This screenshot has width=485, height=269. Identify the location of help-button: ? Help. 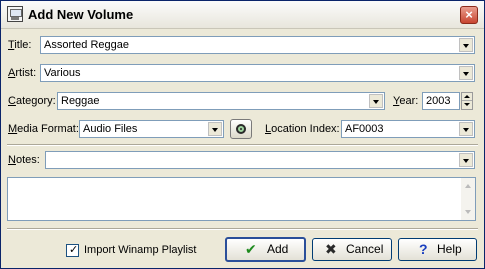
(437, 249).